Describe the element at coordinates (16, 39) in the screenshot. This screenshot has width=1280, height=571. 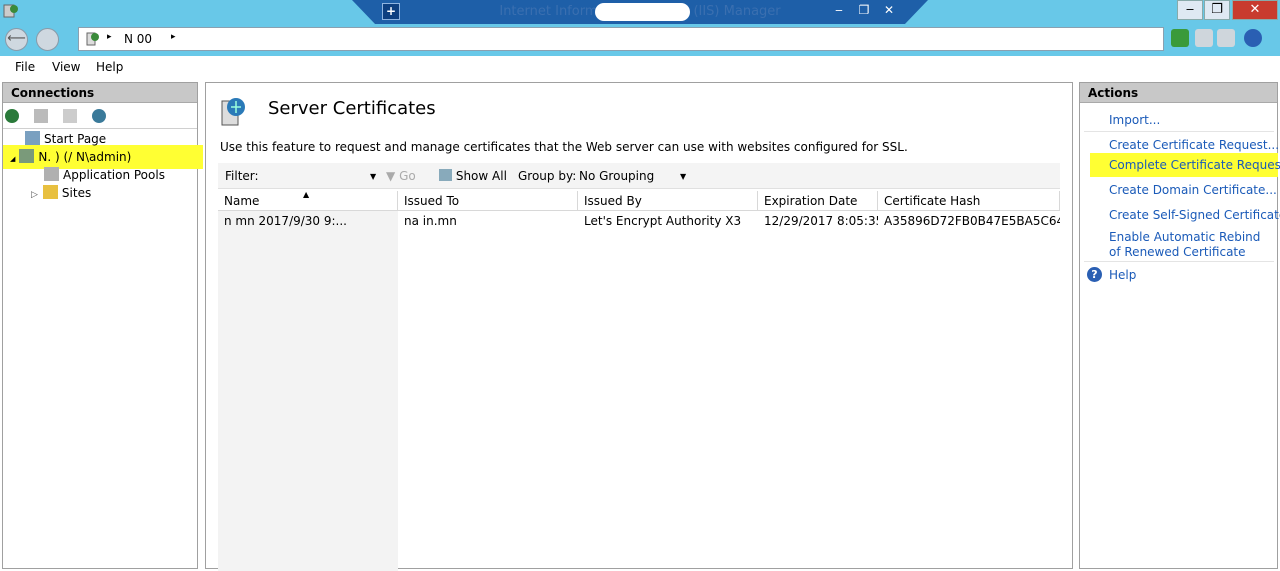
I see `back-button: ⟵` at that location.